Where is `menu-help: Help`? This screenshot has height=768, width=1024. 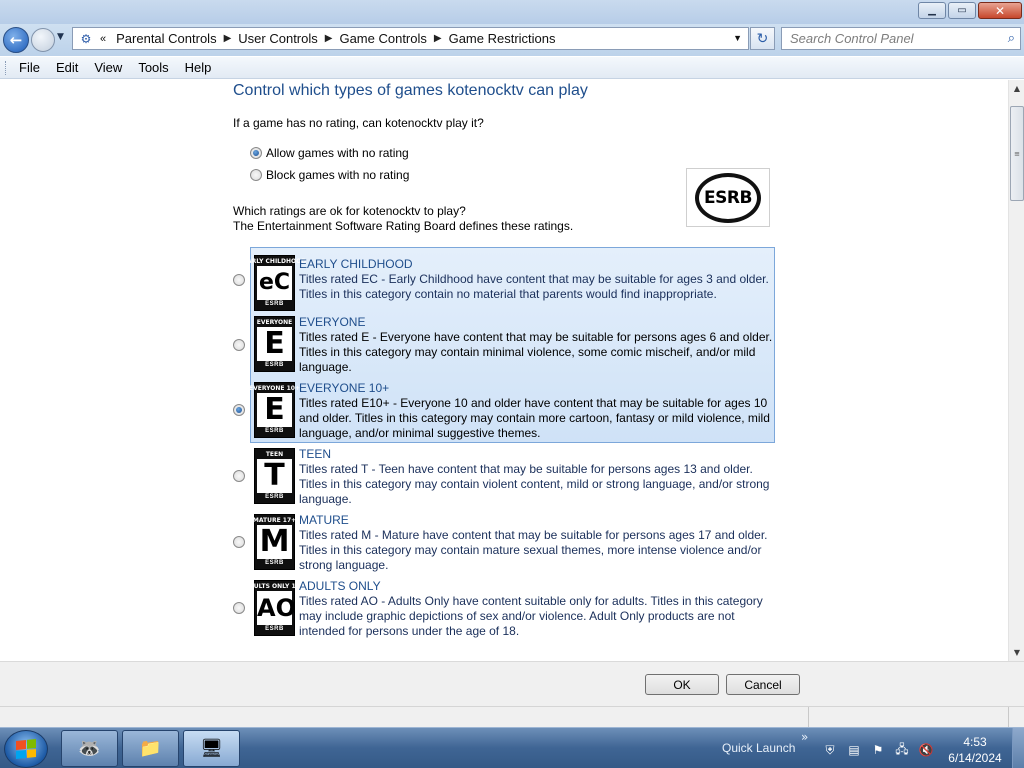 menu-help: Help is located at coordinates (198, 67).